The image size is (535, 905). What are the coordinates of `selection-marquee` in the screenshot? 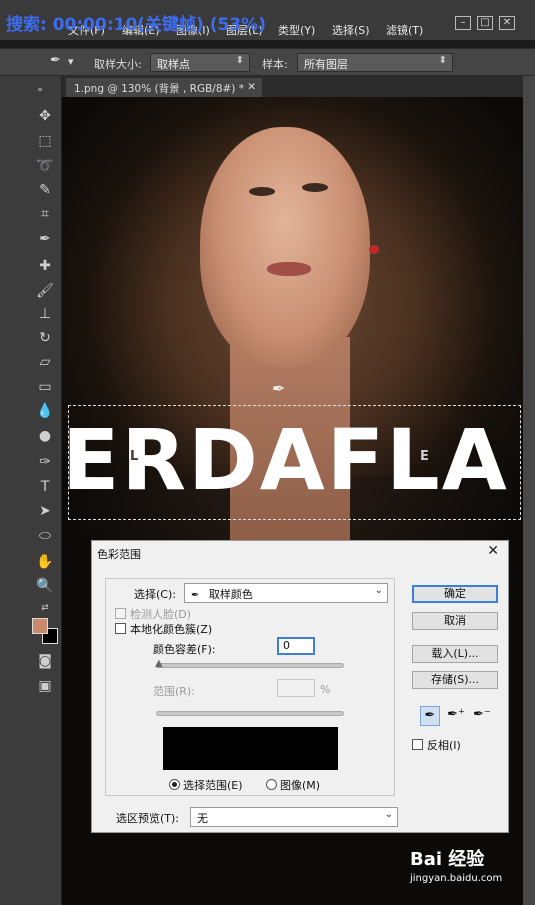 It's located at (294, 462).